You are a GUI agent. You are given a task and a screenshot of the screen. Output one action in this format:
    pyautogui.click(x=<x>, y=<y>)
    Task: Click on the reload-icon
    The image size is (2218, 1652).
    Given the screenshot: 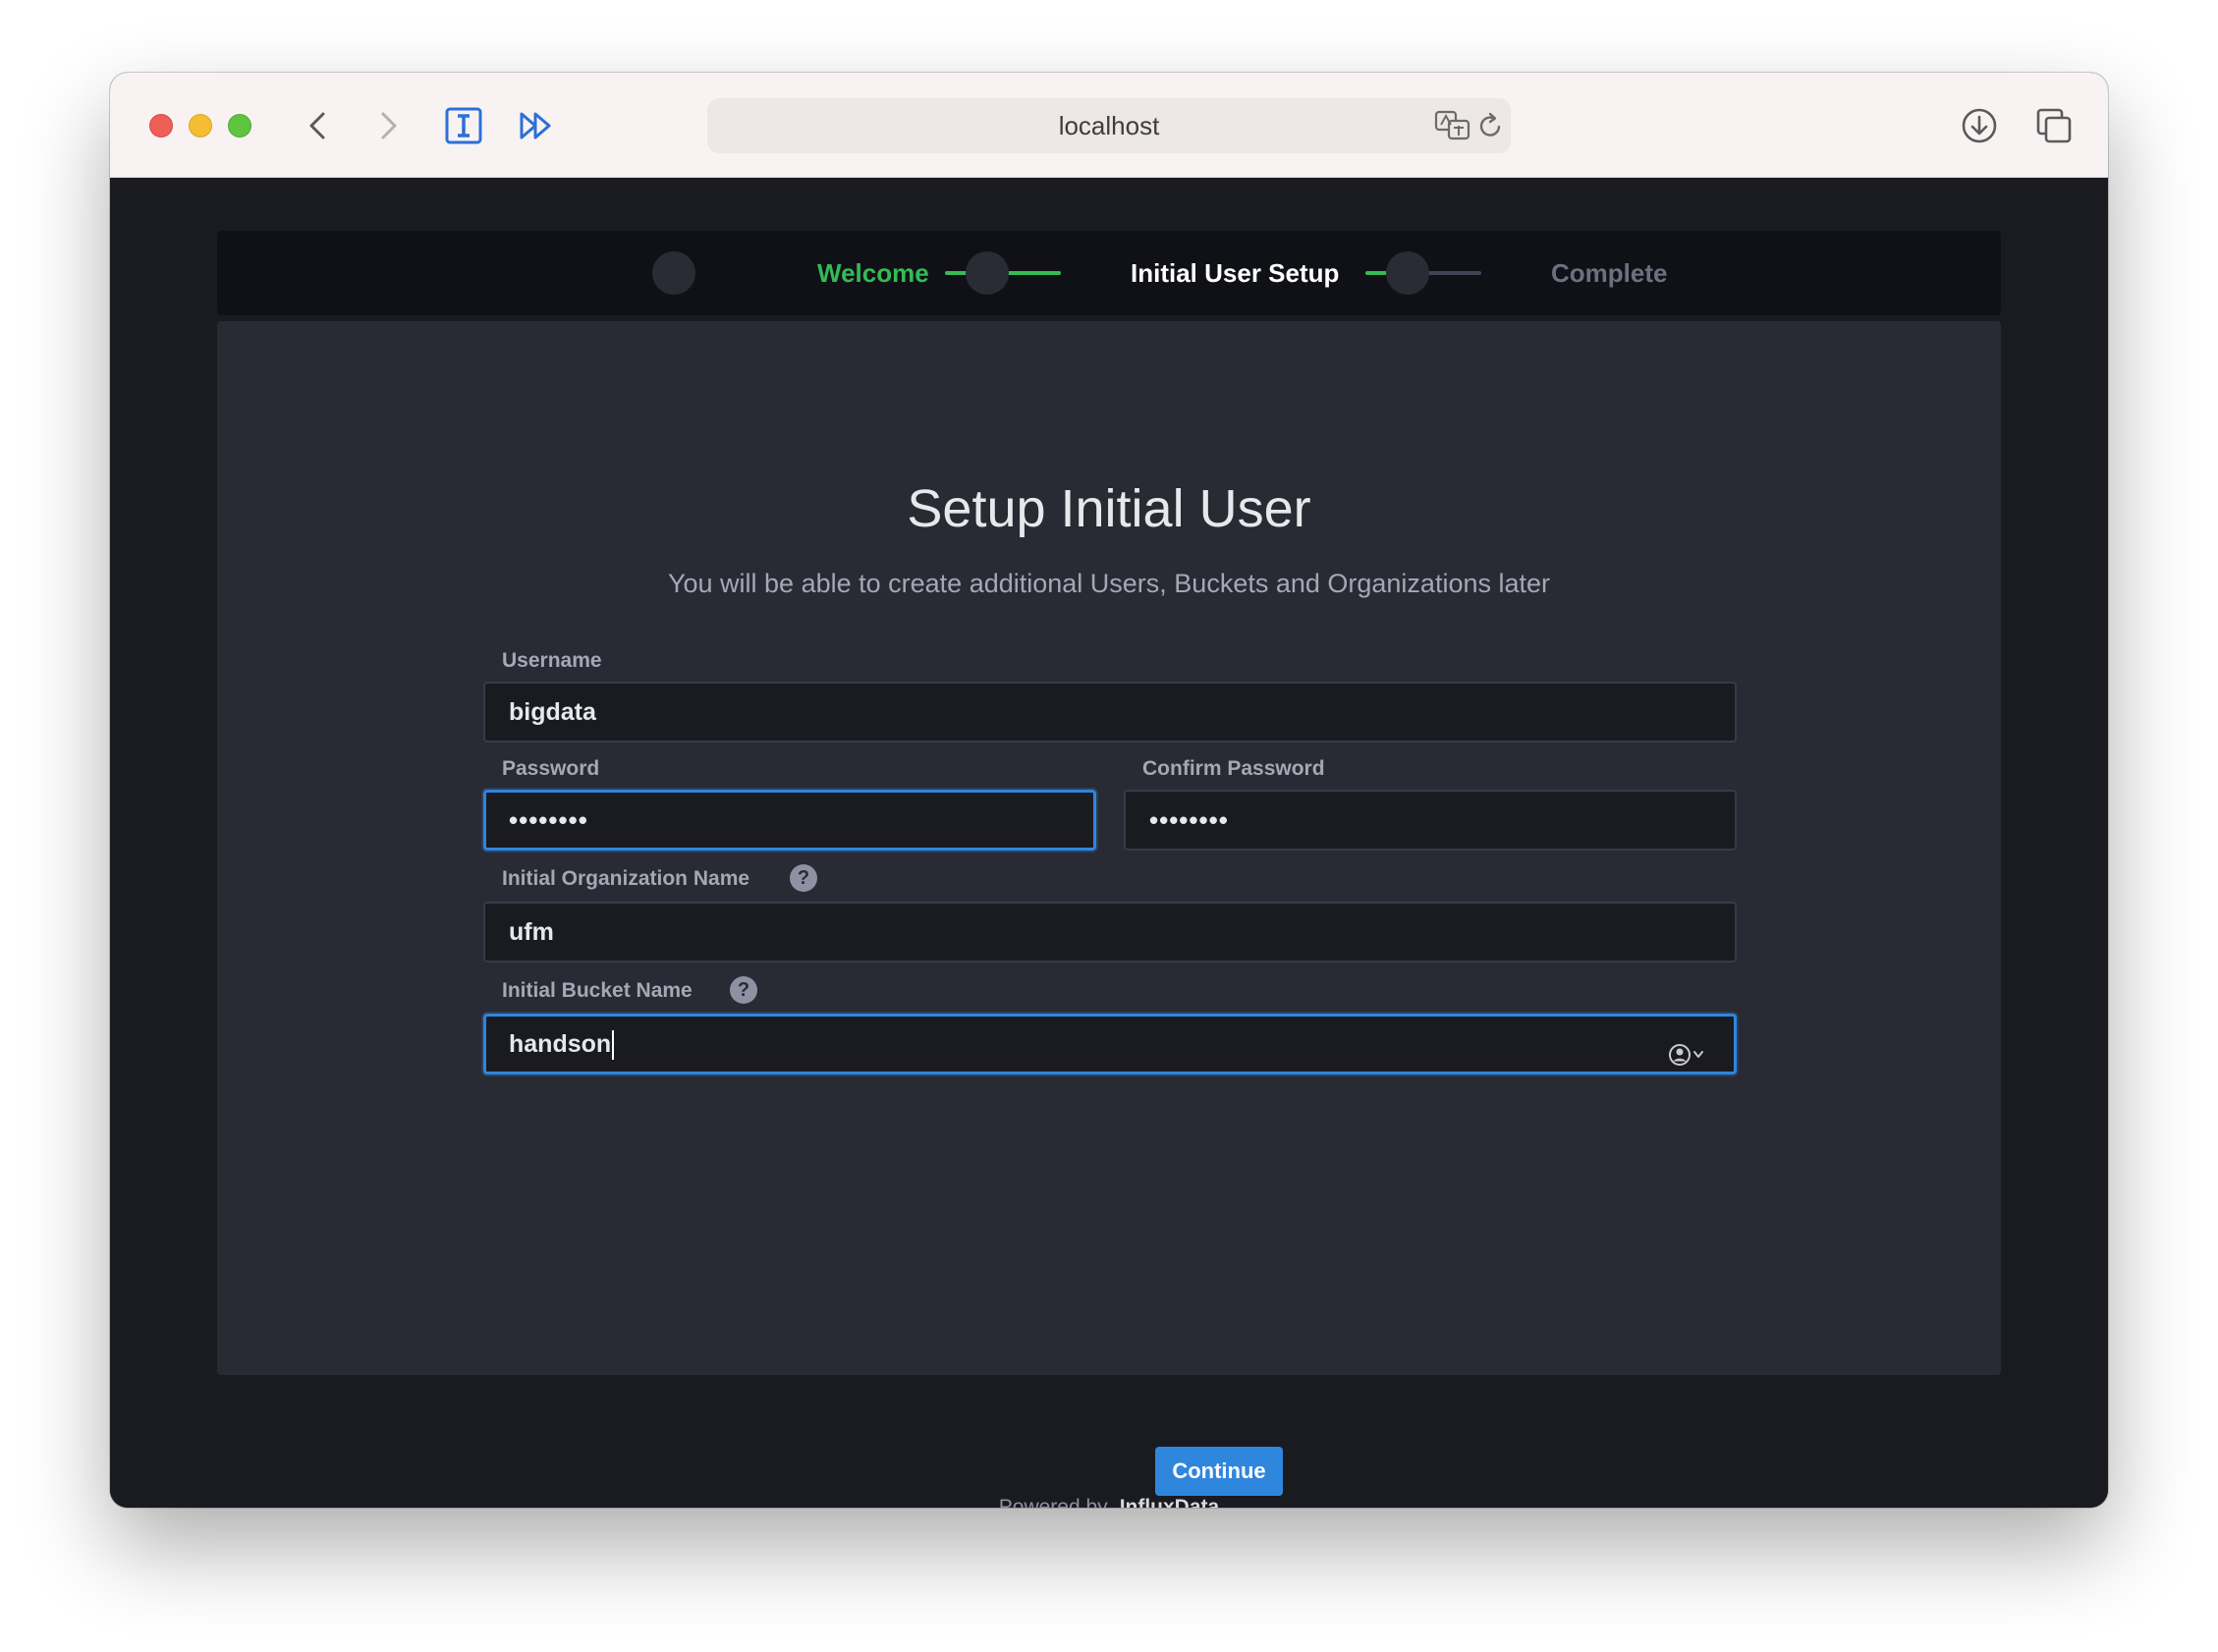 What is the action you would take?
    pyautogui.click(x=1490, y=125)
    